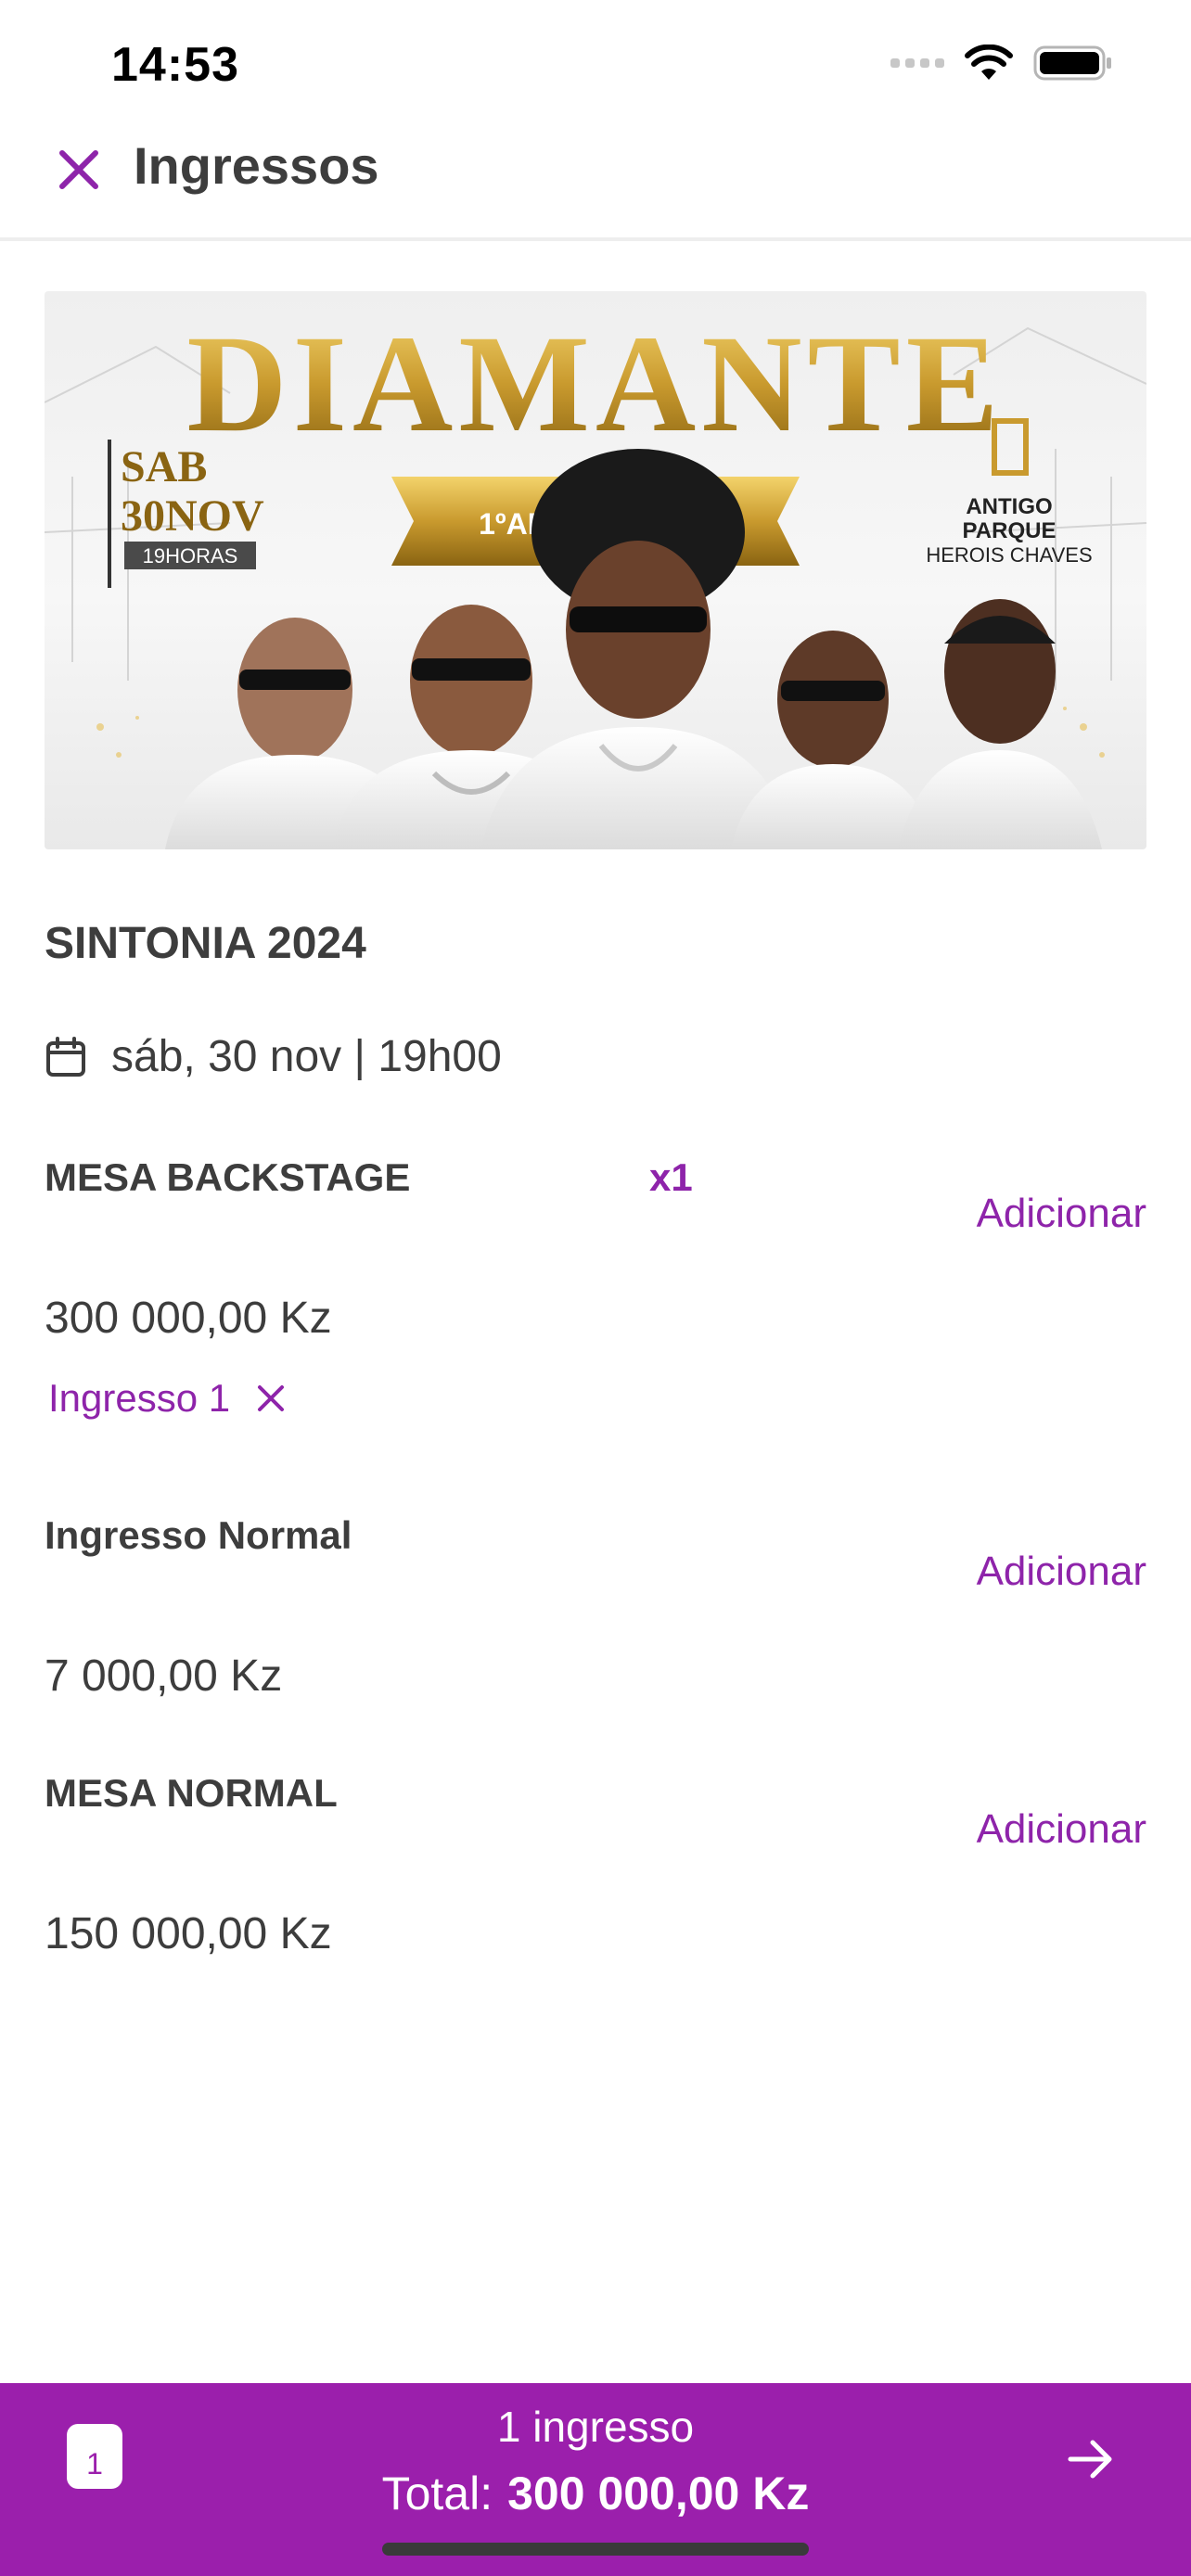 The height and width of the screenshot is (2576, 1191). I want to click on page-title: Ingressos, so click(257, 165).